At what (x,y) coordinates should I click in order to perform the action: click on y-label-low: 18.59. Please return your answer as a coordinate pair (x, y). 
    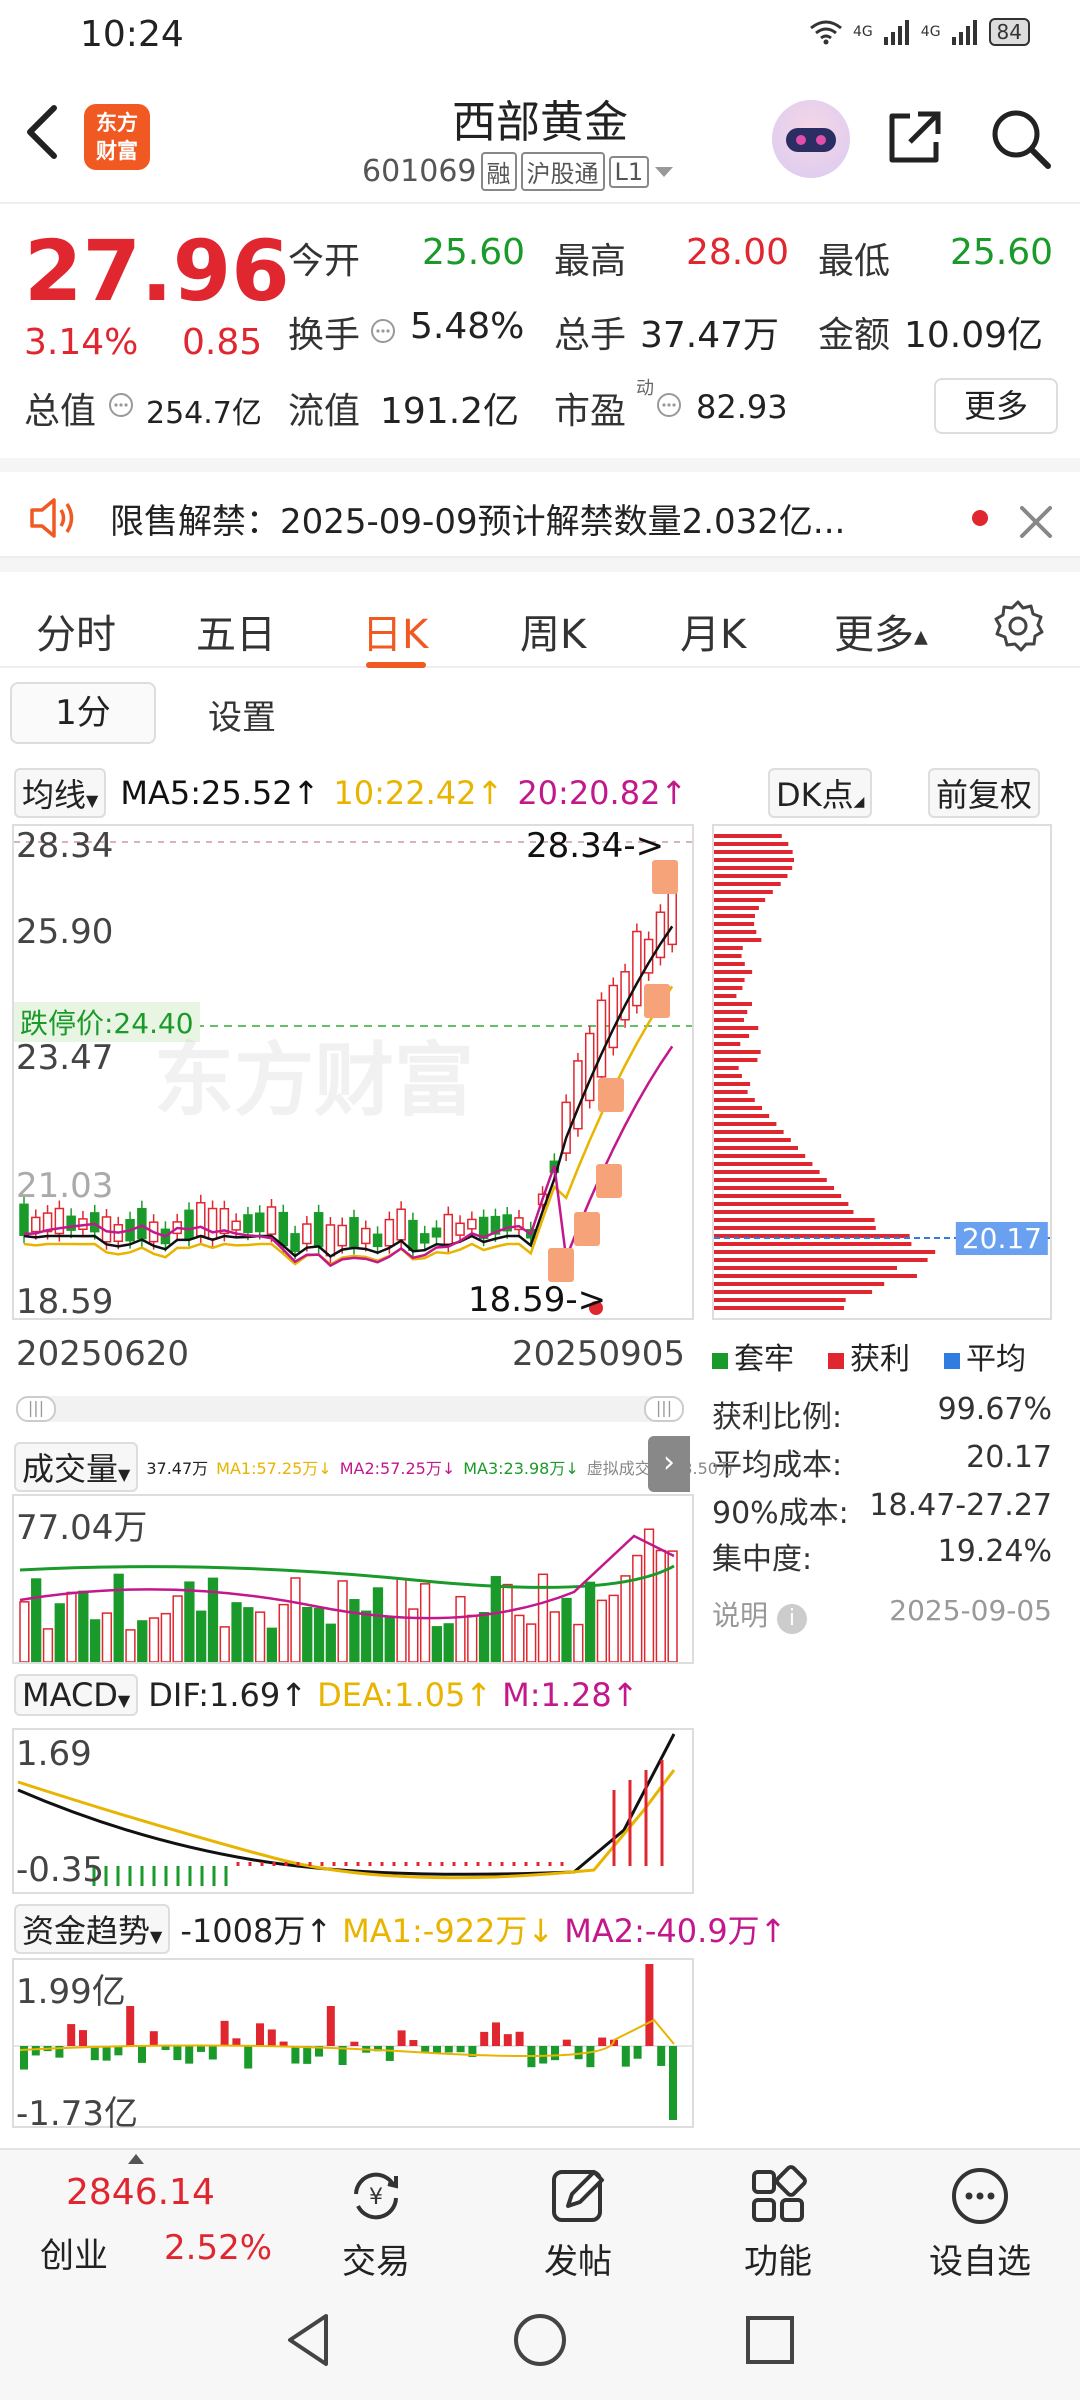
    Looking at the image, I should click on (65, 1302).